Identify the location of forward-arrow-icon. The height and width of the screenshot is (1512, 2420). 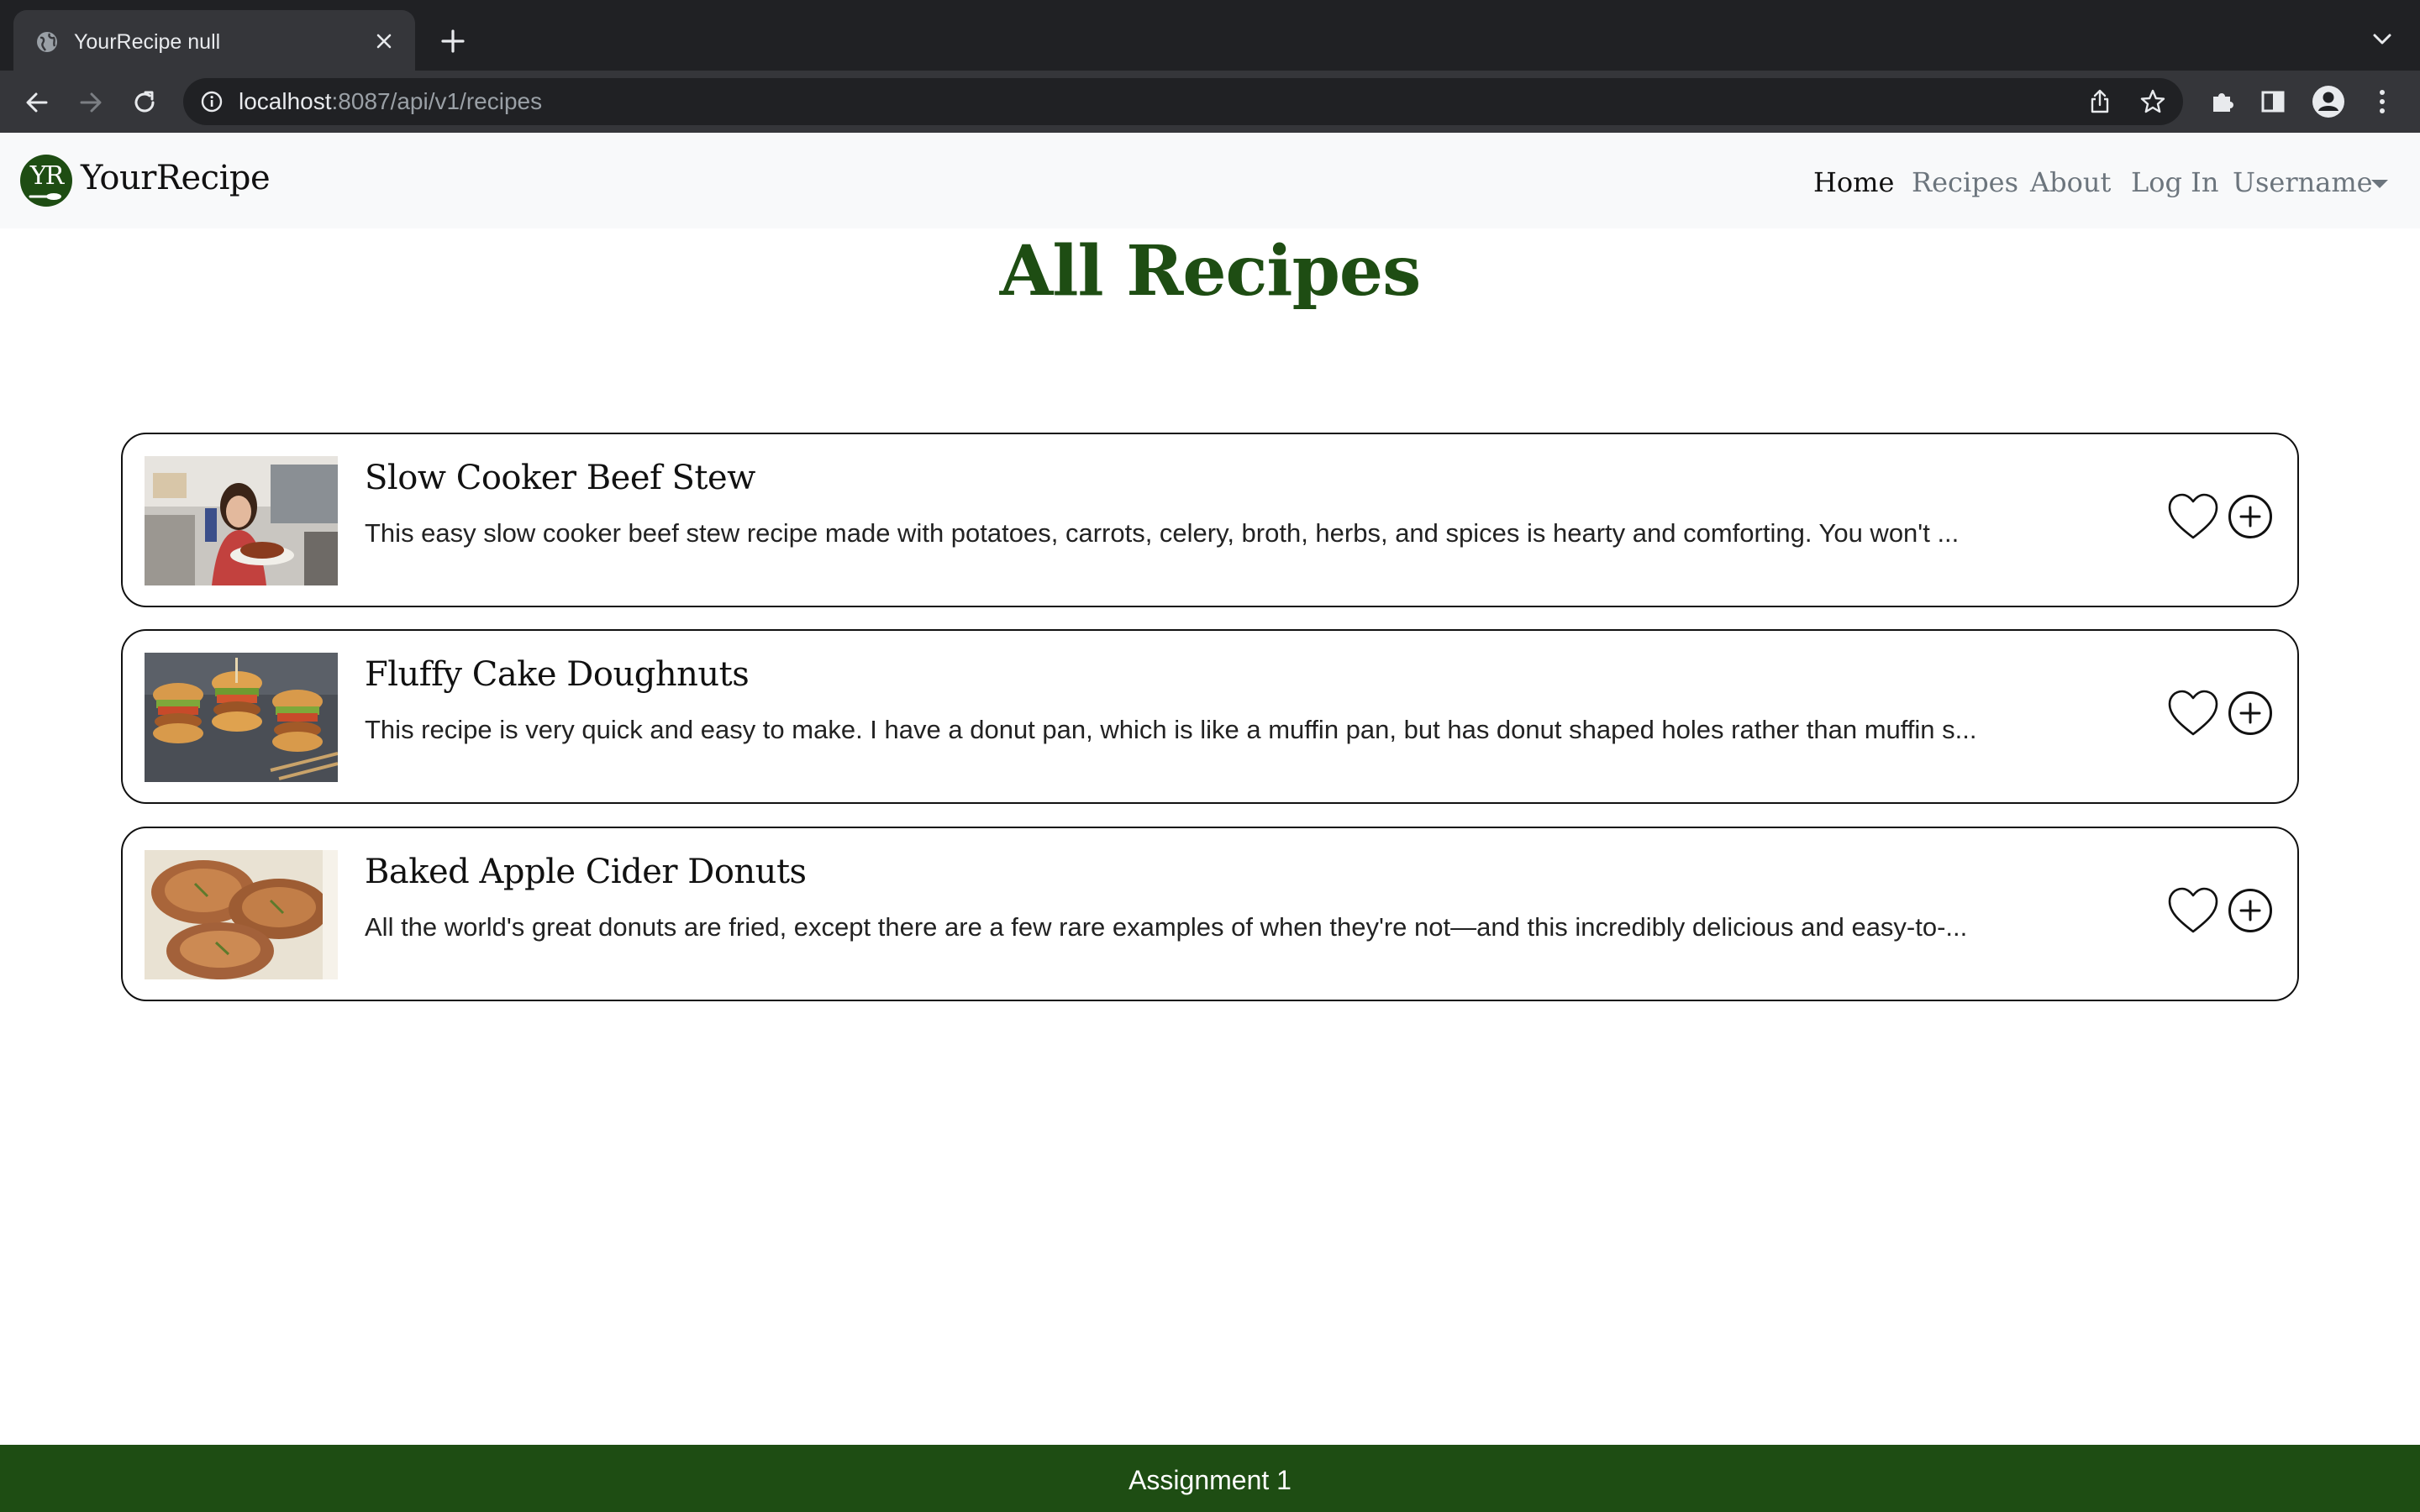
(90, 102).